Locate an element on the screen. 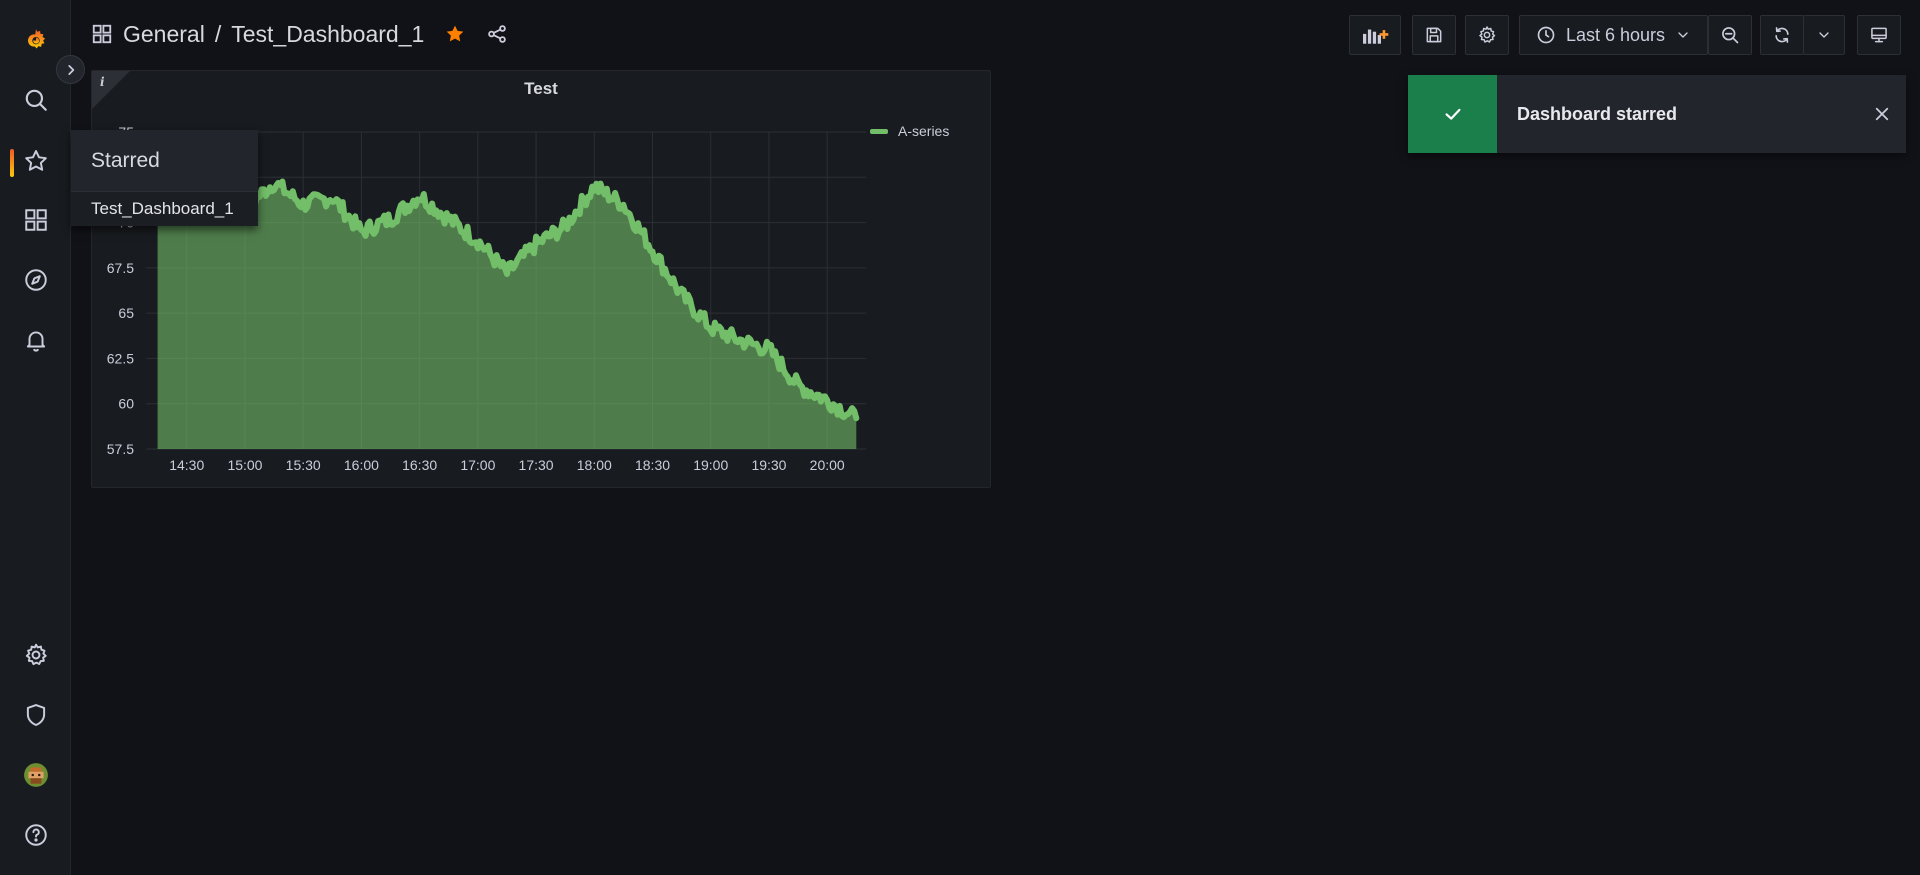 The height and width of the screenshot is (875, 1920). dashboard-settings-button is located at coordinates (1487, 35).